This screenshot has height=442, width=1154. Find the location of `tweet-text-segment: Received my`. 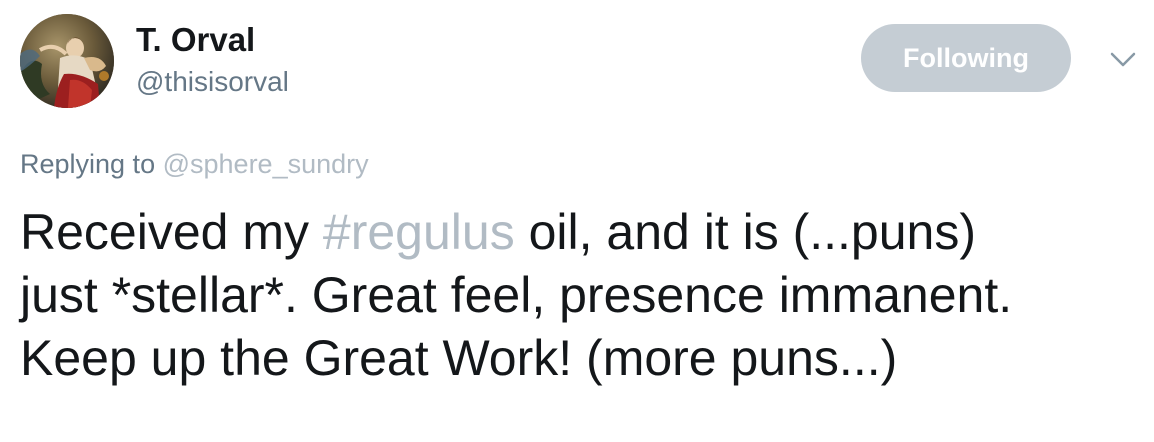

tweet-text-segment: Received my is located at coordinates (171, 232).